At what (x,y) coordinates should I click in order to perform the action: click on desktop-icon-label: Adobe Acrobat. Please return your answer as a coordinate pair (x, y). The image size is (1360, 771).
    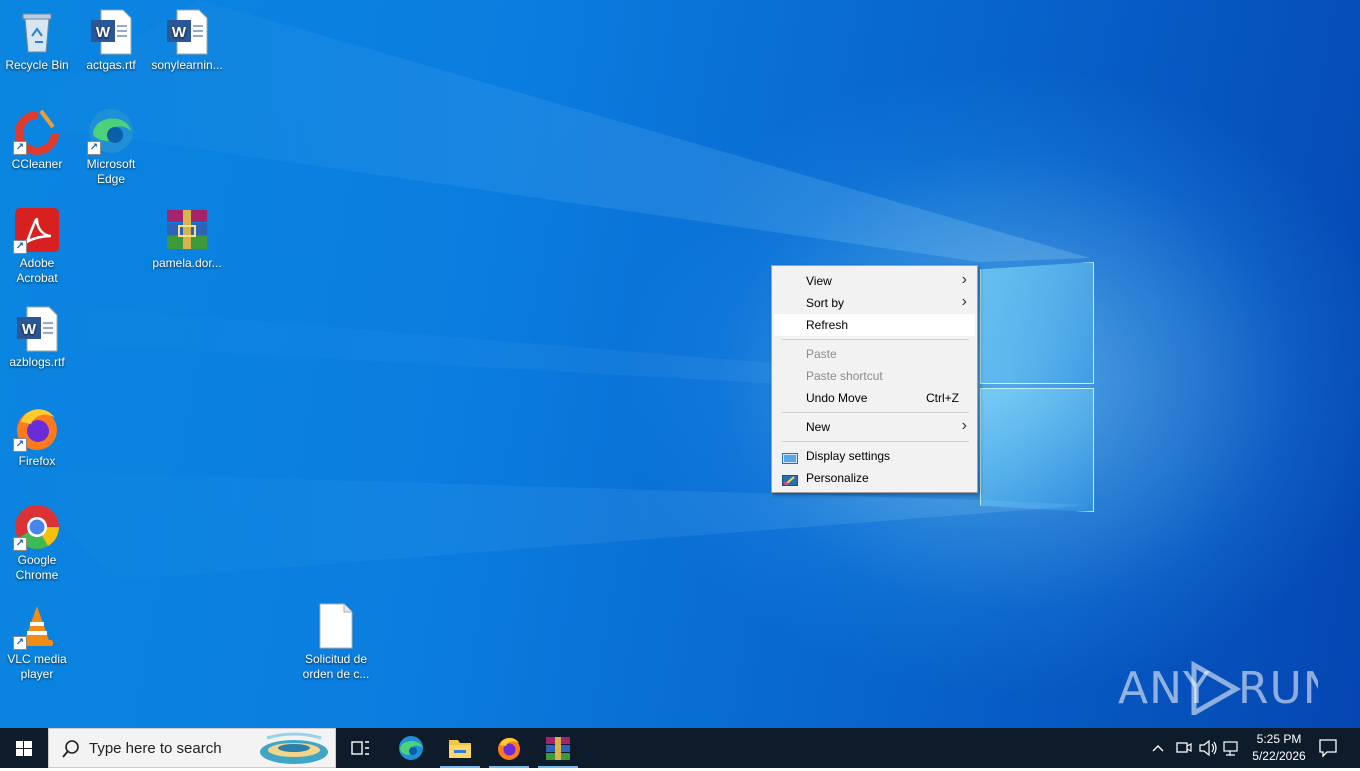
    Looking at the image, I should click on (37, 270).